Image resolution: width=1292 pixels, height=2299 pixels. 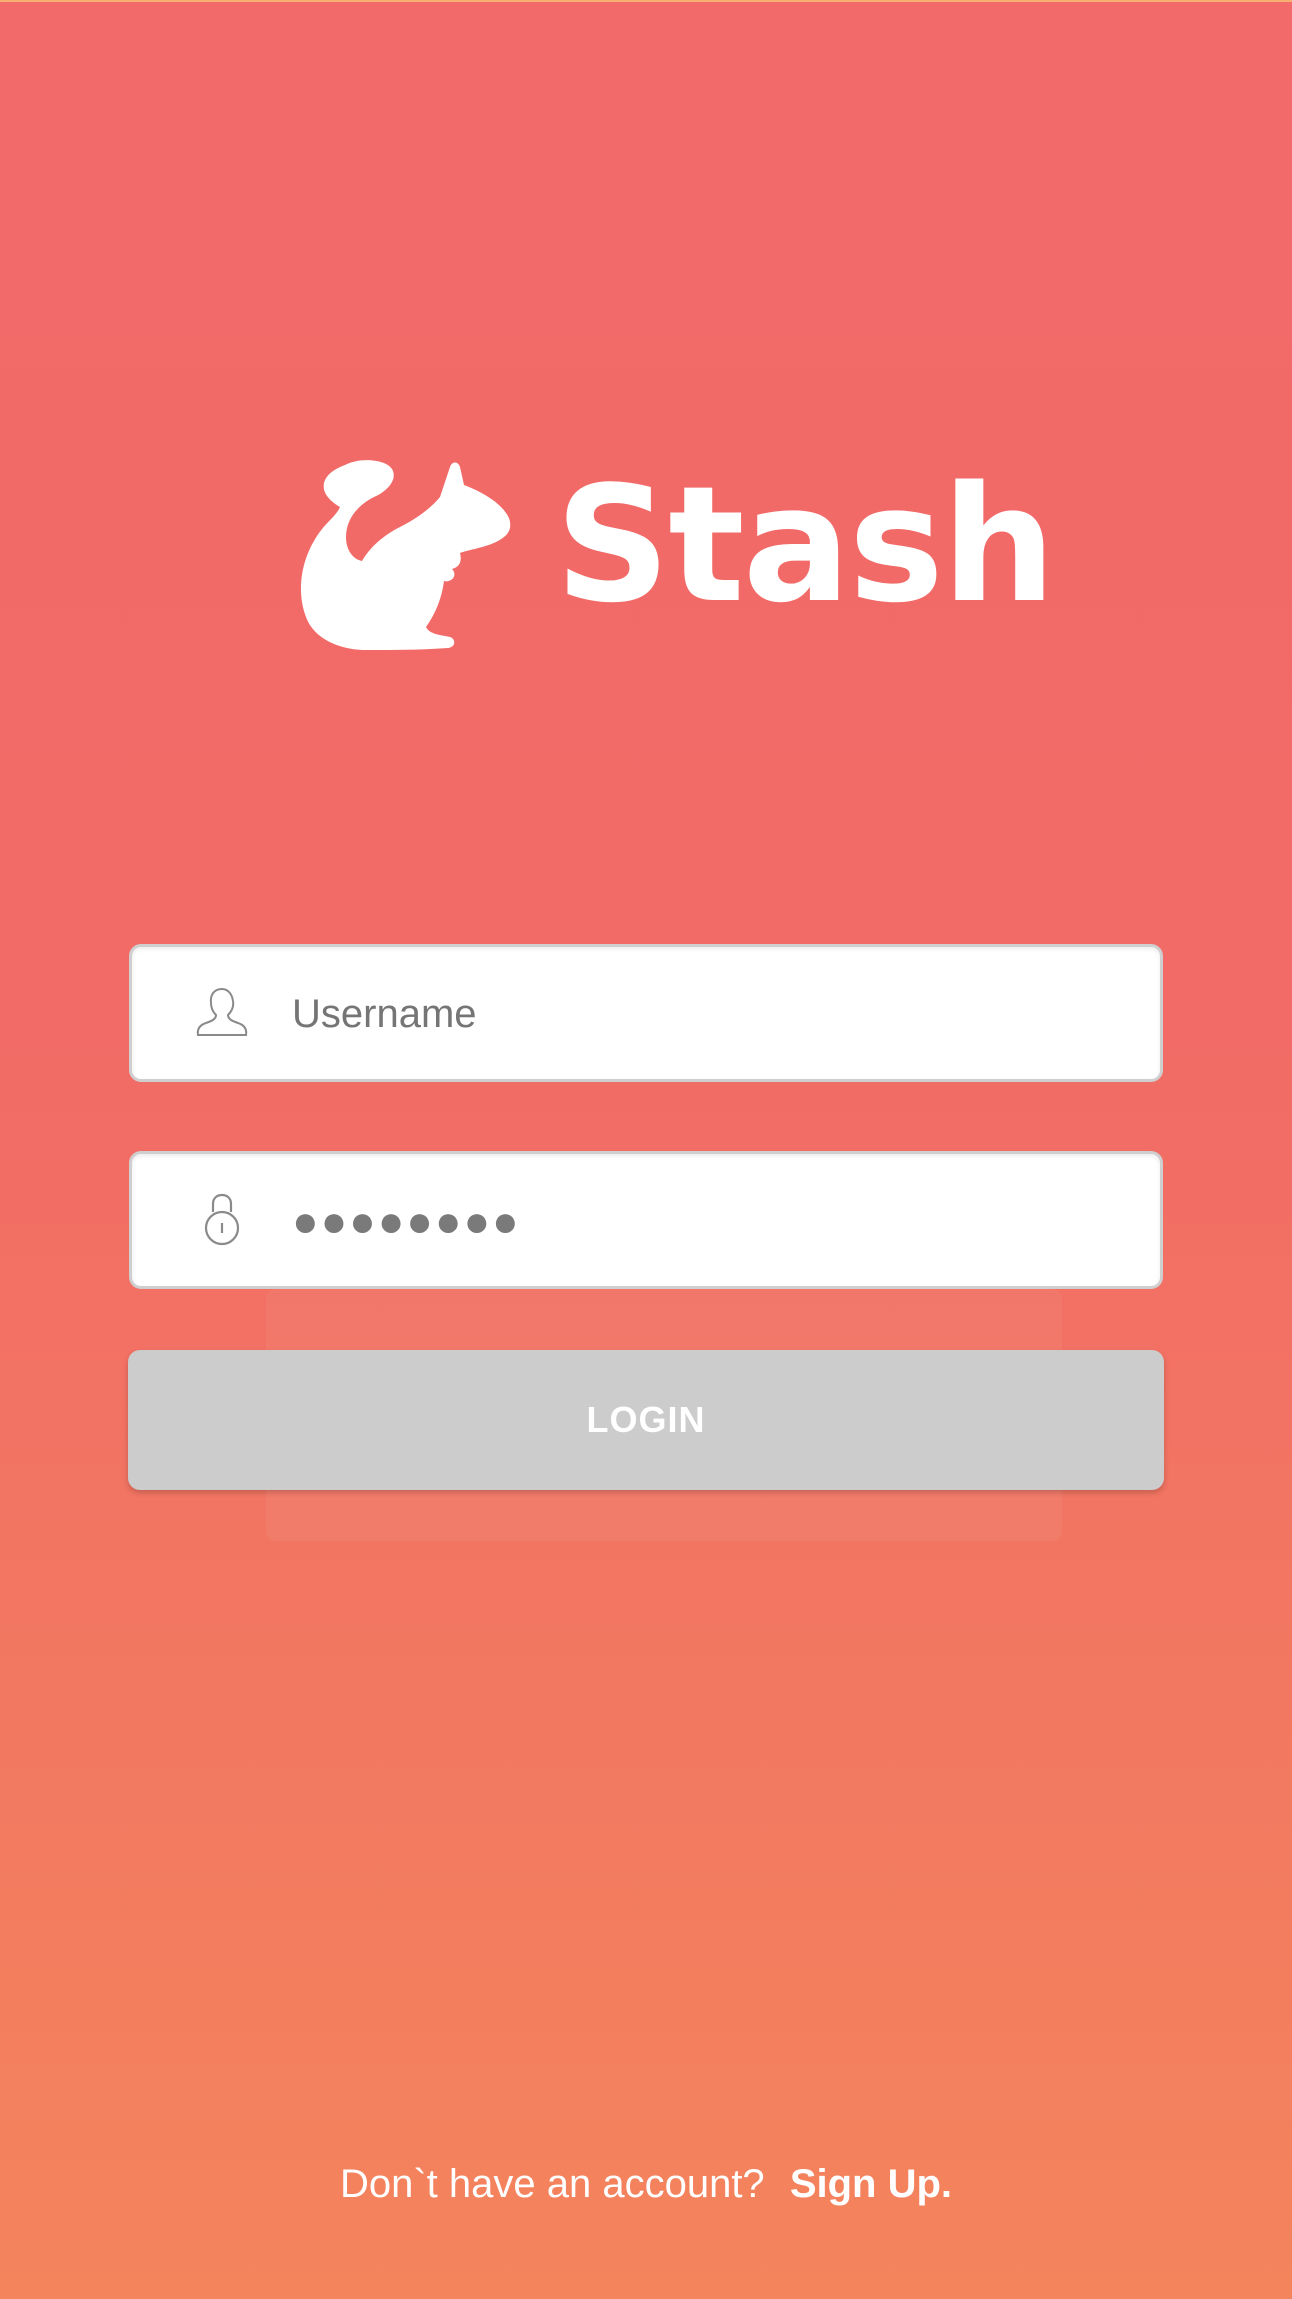 I want to click on app-name: Stash, so click(x=805, y=544).